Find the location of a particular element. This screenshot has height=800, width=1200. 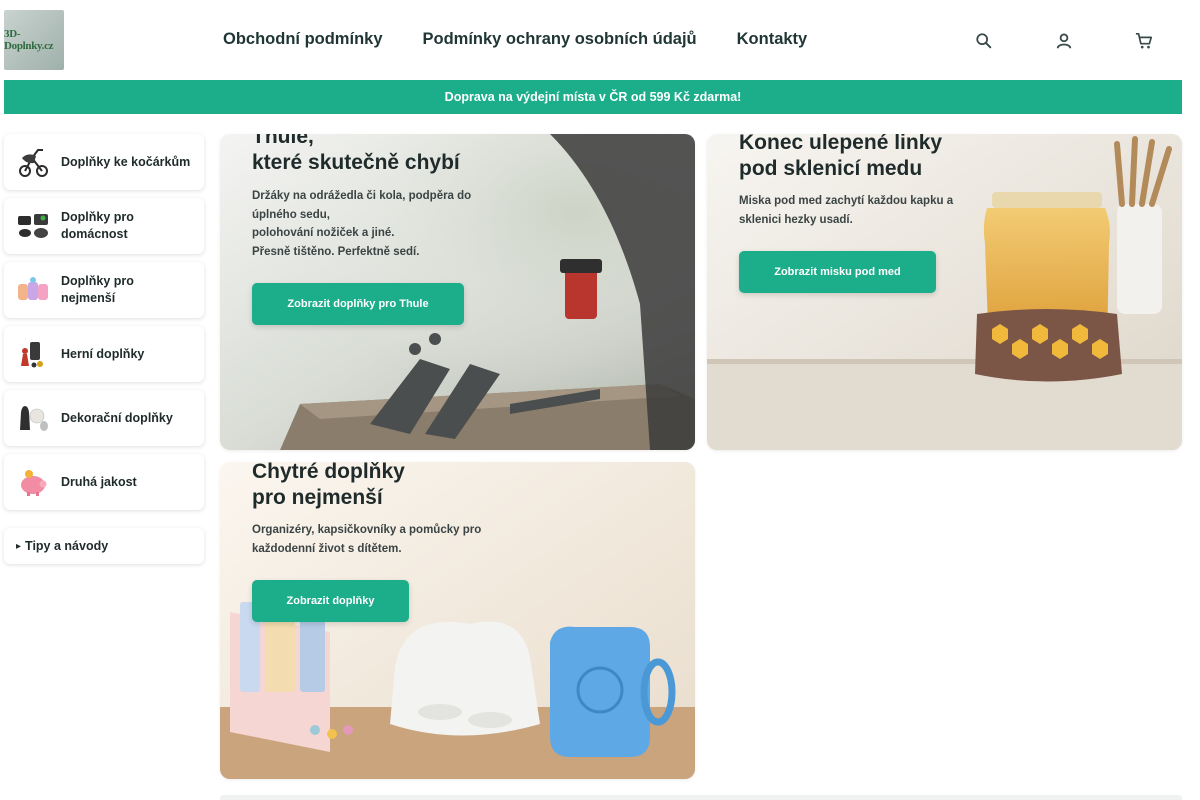

nav-link-contacts: Kontakty is located at coordinates (772, 39).